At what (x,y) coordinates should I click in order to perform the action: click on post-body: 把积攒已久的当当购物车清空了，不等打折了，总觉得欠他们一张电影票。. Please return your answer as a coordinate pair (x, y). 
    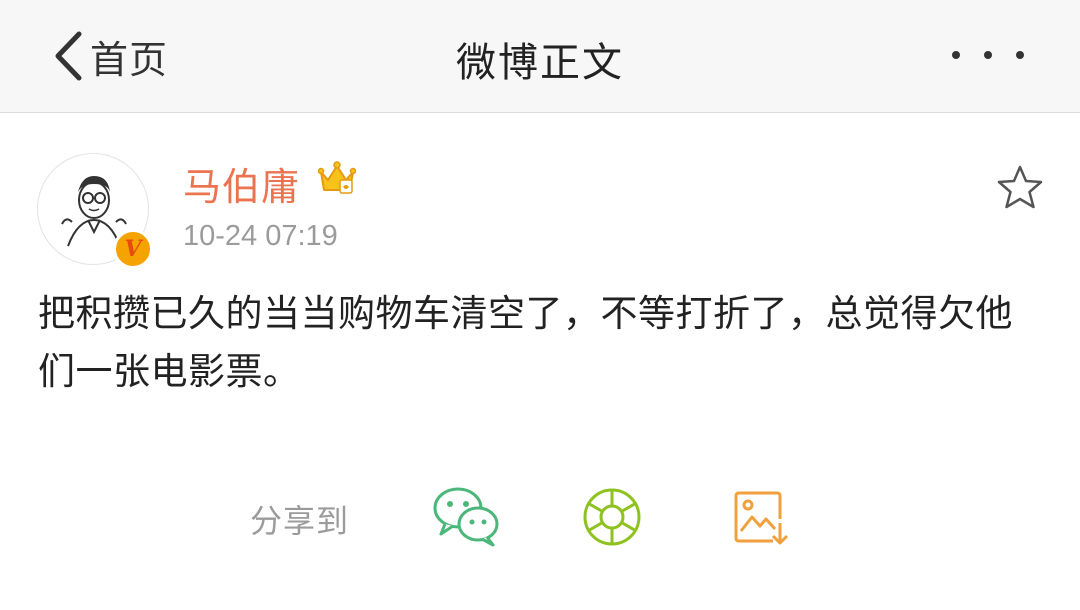
    Looking at the image, I should click on (525, 342).